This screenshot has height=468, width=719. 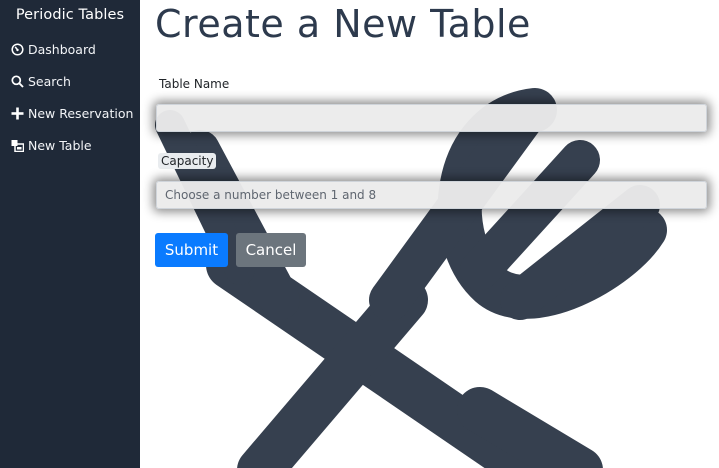 I want to click on sidebar-item-search: Search, so click(x=70, y=81).